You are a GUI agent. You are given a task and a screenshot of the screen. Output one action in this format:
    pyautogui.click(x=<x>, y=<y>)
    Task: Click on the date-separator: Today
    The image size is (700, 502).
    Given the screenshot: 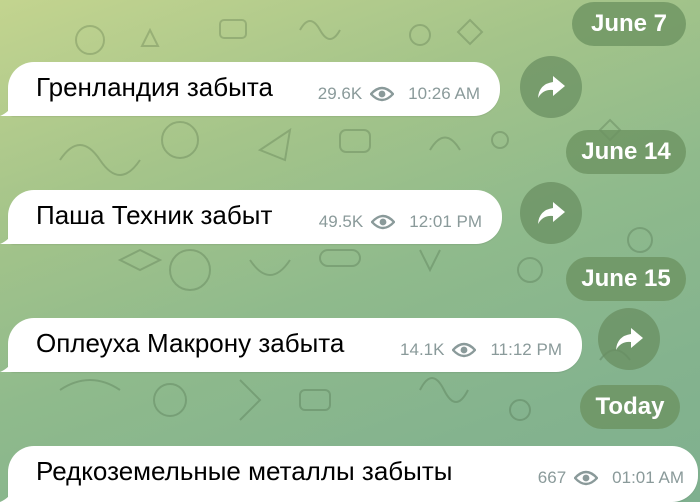 What is the action you would take?
    pyautogui.click(x=630, y=407)
    